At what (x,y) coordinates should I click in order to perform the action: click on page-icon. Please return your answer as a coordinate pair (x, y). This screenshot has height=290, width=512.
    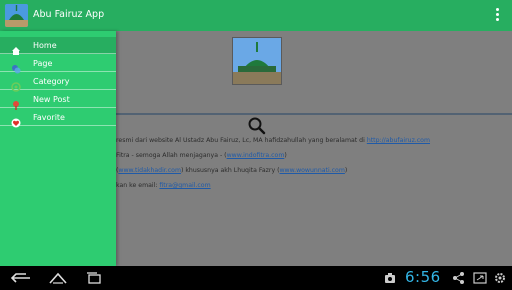
    Looking at the image, I should click on (16, 66).